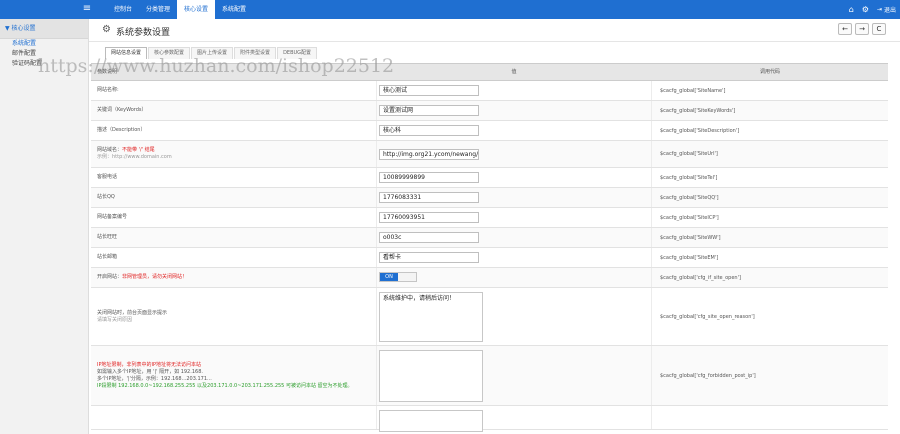 The height and width of the screenshot is (434, 900). What do you see at coordinates (236, 277) in the screenshot?
I see `row-label-line: 开启网站：非网管理员，请勿关闭网站！` at bounding box center [236, 277].